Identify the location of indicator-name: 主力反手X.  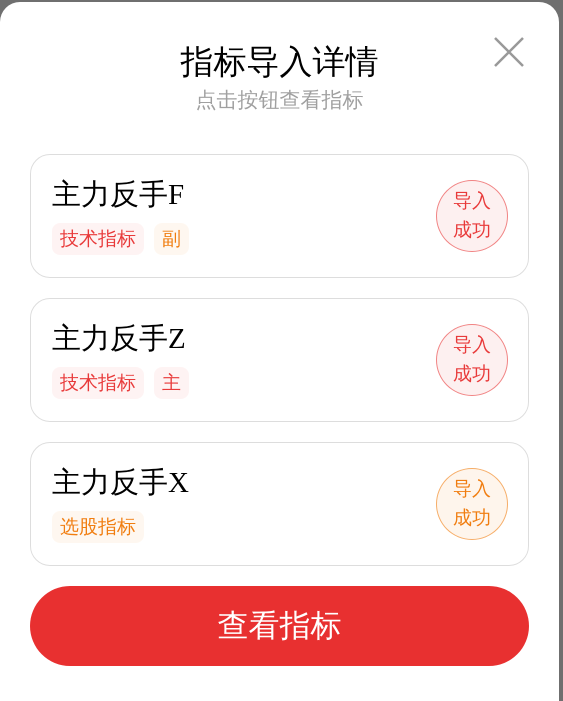
(120, 483).